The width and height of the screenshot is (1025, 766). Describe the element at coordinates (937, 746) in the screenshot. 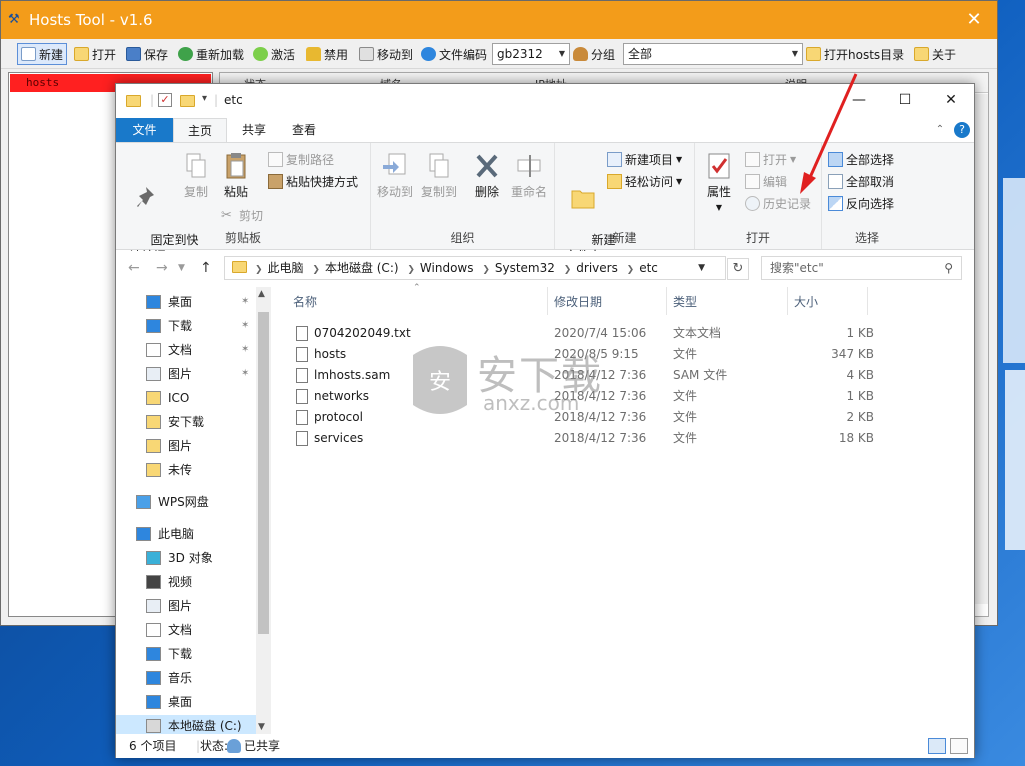

I see `details-view-icon` at that location.